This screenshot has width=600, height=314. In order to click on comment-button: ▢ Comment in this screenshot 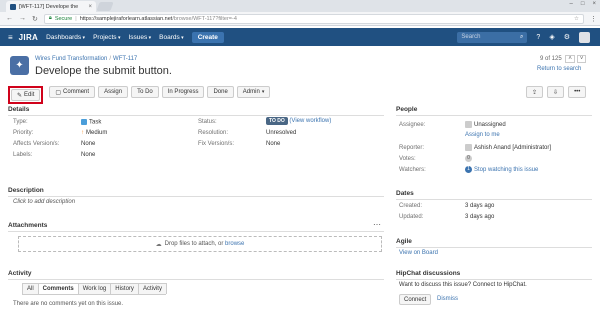, I will do `click(72, 92)`.